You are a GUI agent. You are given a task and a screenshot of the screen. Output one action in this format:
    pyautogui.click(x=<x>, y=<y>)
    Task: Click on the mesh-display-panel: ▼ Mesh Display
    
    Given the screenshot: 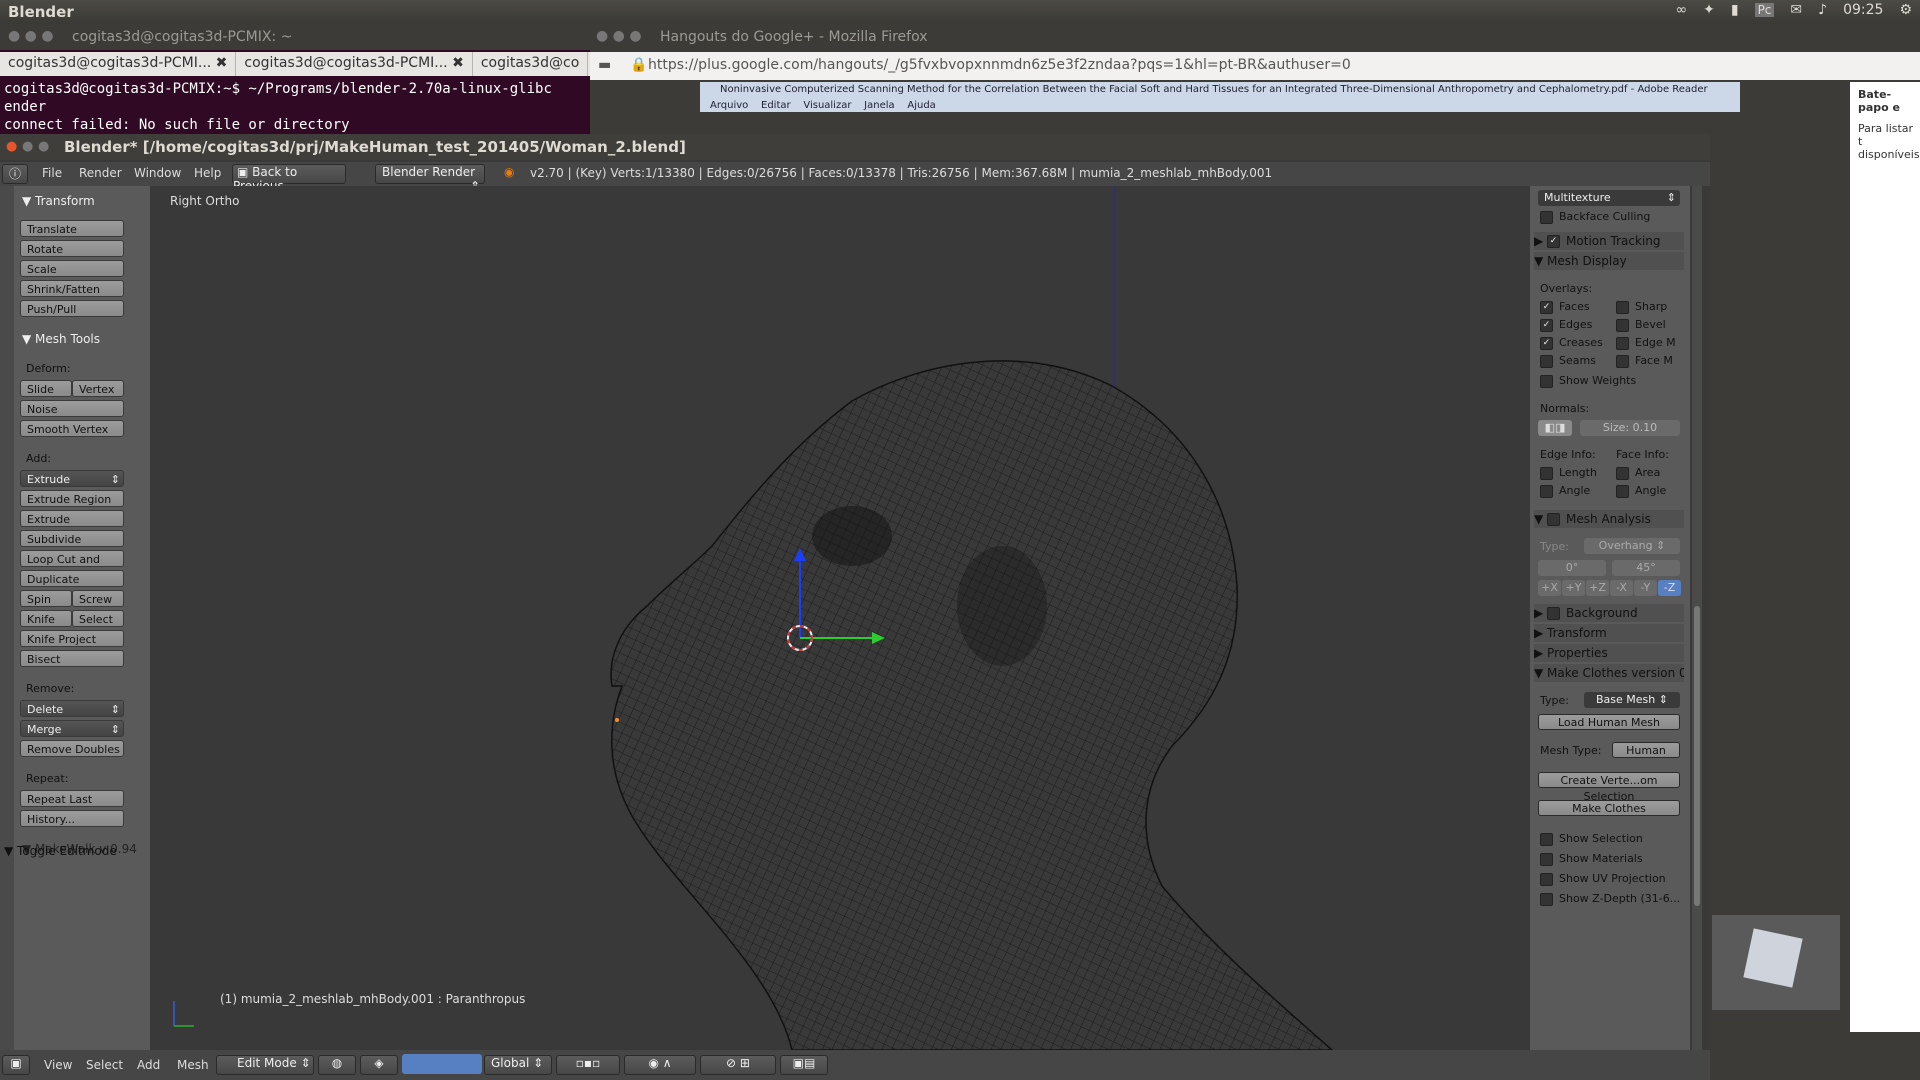 What is the action you would take?
    pyautogui.click(x=1609, y=261)
    